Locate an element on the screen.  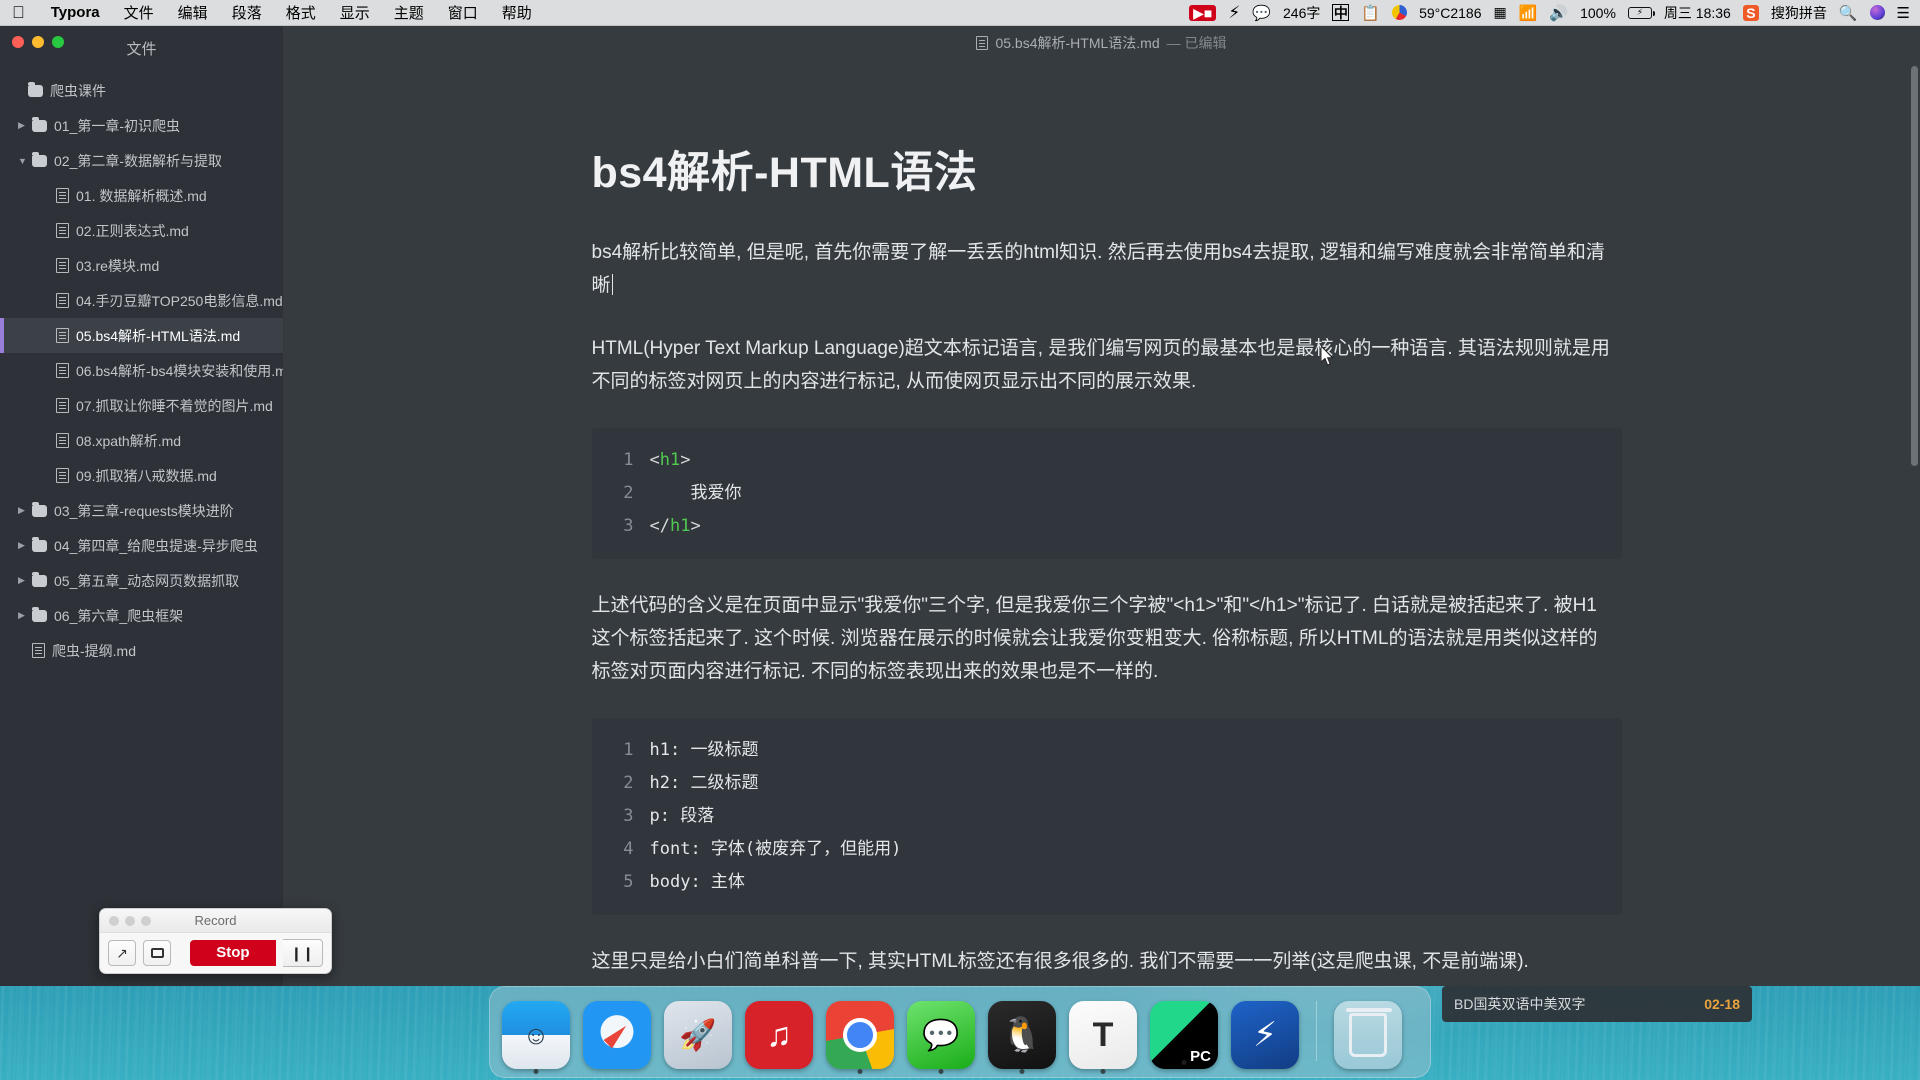
volume-icon: 🔊 is located at coordinates (1558, 13).